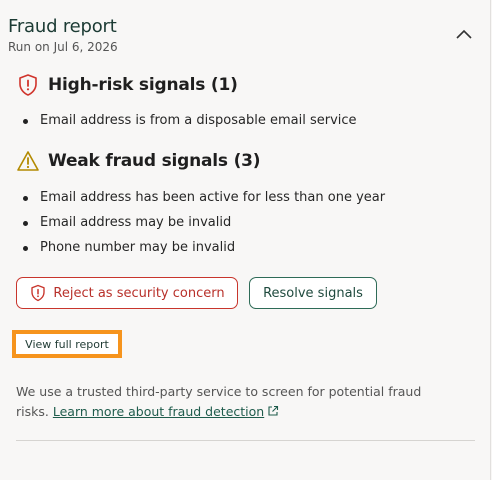 The height and width of the screenshot is (480, 492). What do you see at coordinates (158, 411) in the screenshot?
I see `fraud-detection-link: Learn more about fraud detection` at bounding box center [158, 411].